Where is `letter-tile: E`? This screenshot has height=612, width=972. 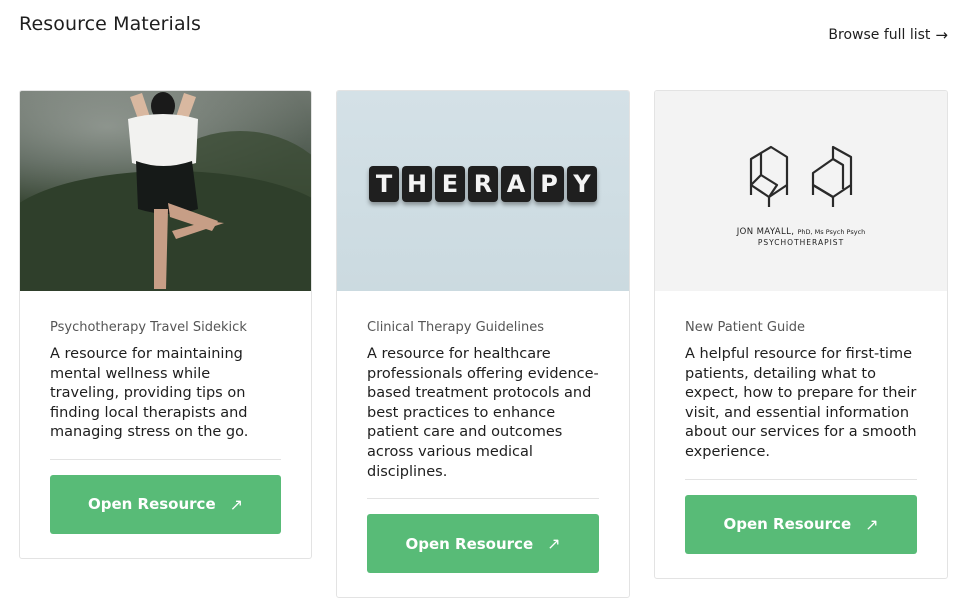 letter-tile: E is located at coordinates (450, 184).